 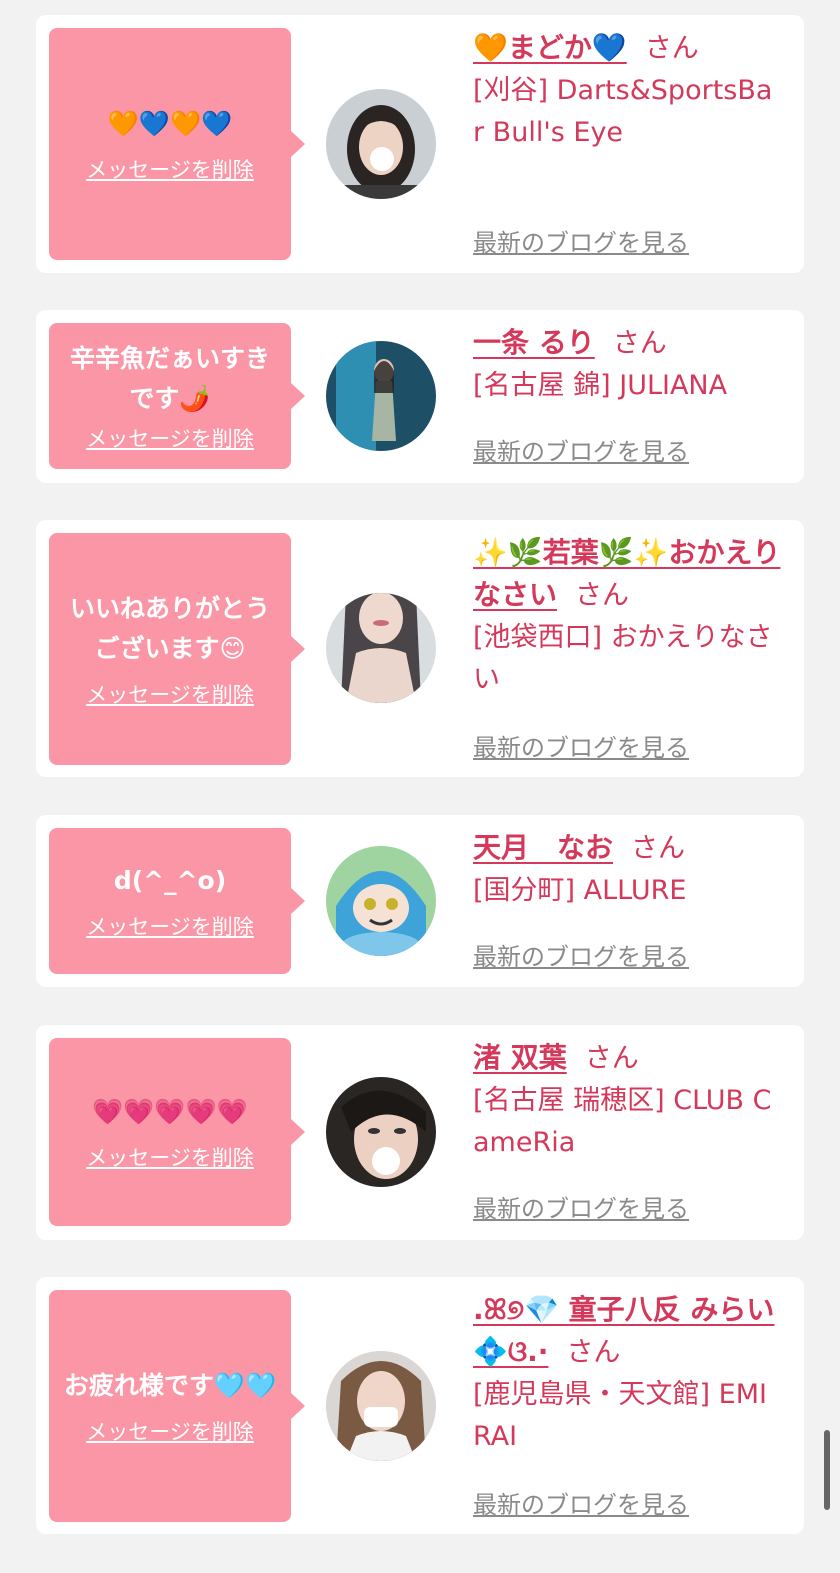 What do you see at coordinates (177, 901) in the screenshot?
I see `message-bubble: d(^_^o) メッセージを削除` at bounding box center [177, 901].